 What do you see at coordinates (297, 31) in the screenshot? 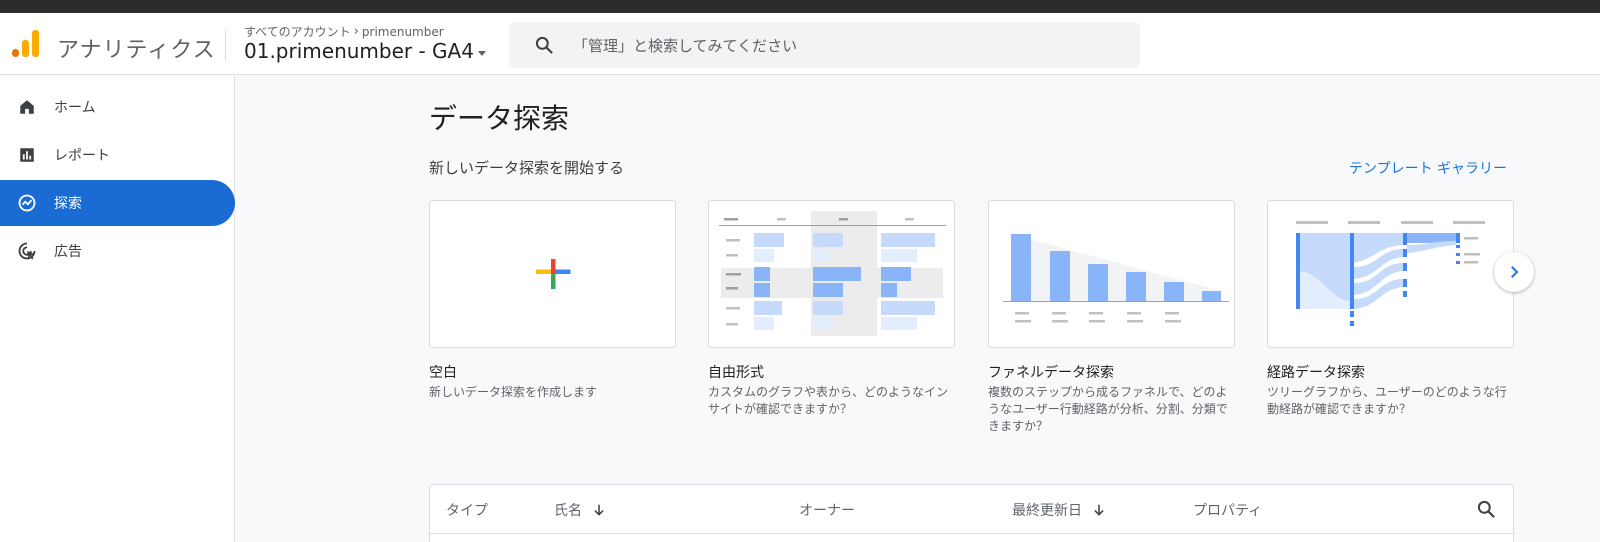
I see `breadcrumb-root: すべてのアカウント` at bounding box center [297, 31].